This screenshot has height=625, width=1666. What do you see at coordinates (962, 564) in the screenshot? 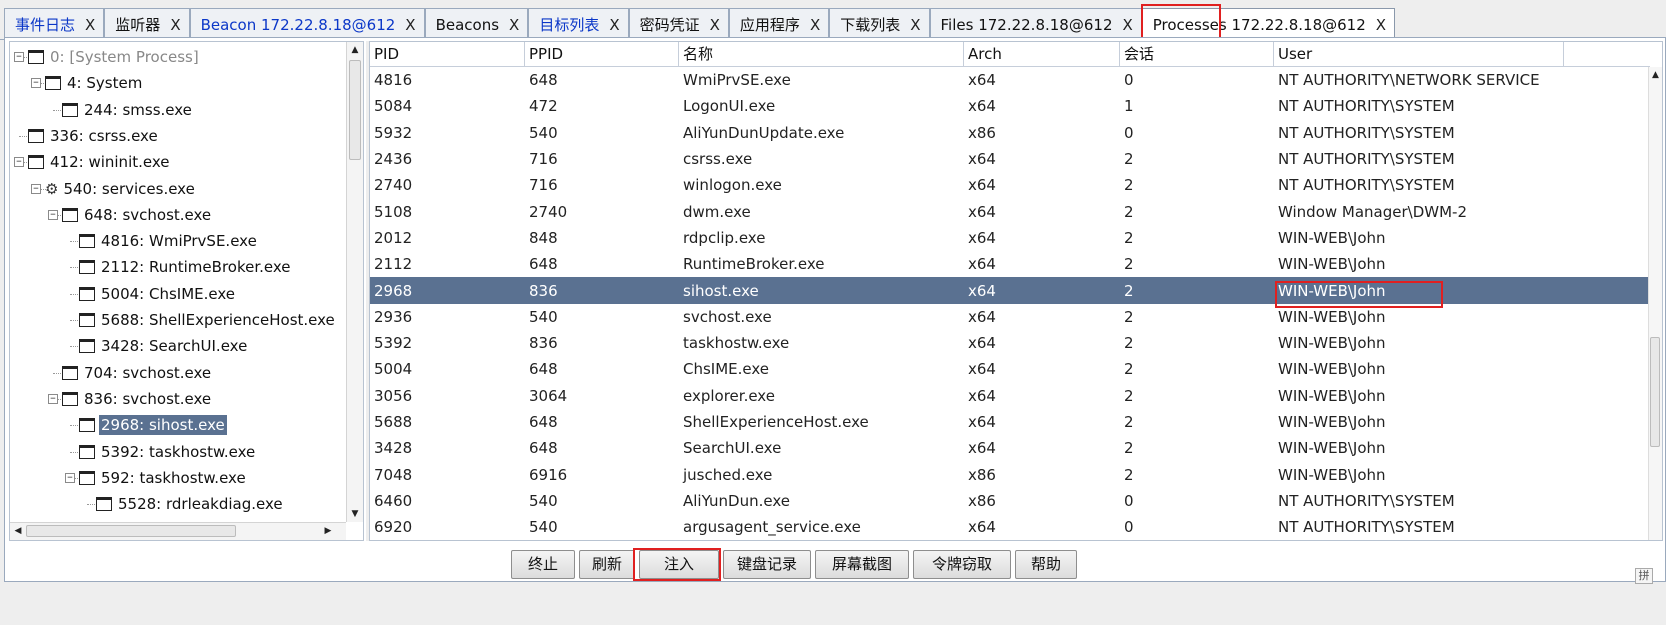
I see `steal-token-button: 令牌窃取` at bounding box center [962, 564].